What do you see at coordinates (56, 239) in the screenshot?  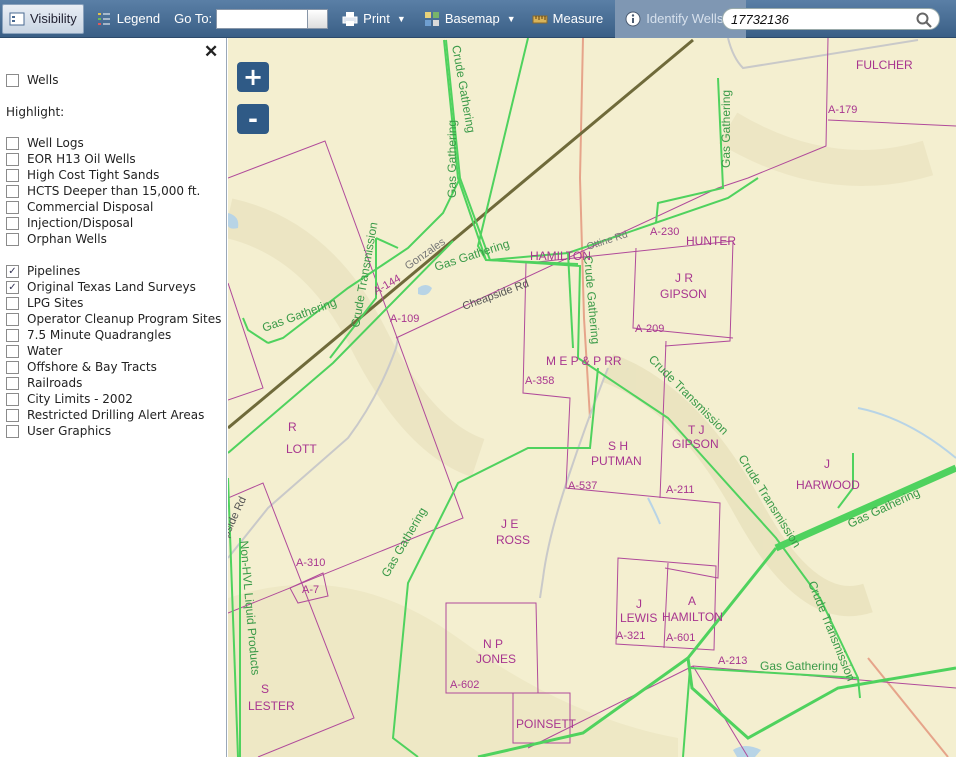 I see `layer-item: Orphan Wells` at bounding box center [56, 239].